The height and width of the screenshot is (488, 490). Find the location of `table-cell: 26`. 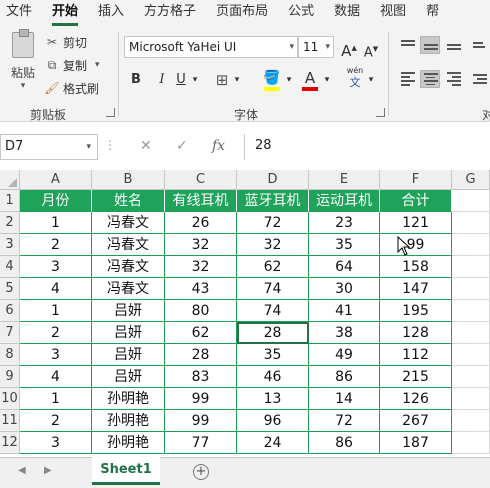

table-cell: 26 is located at coordinates (201, 223).